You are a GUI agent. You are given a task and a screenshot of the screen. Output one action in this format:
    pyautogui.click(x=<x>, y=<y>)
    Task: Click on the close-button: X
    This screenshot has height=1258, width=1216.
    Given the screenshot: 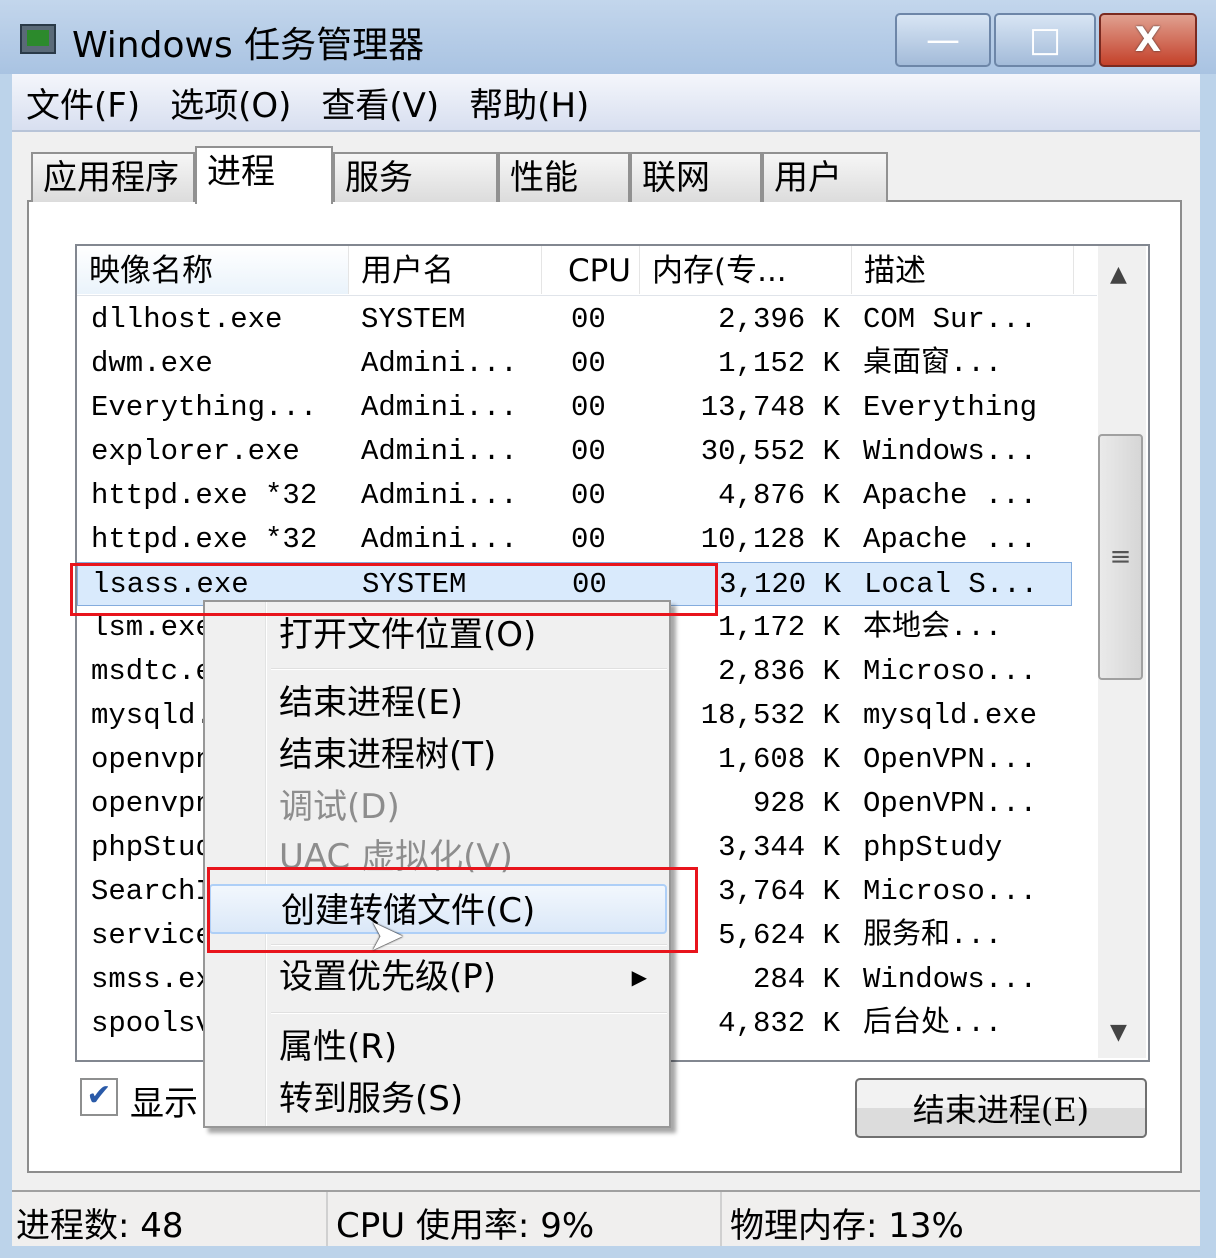 What is the action you would take?
    pyautogui.click(x=1148, y=40)
    